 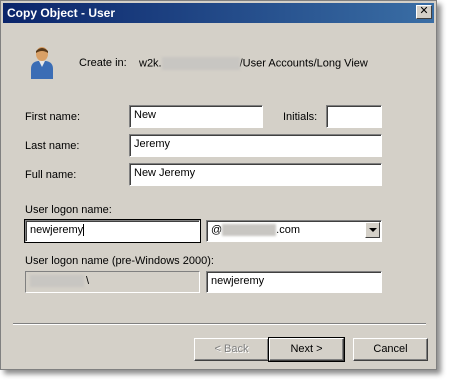 I want to click on initials-field, so click(x=354, y=116).